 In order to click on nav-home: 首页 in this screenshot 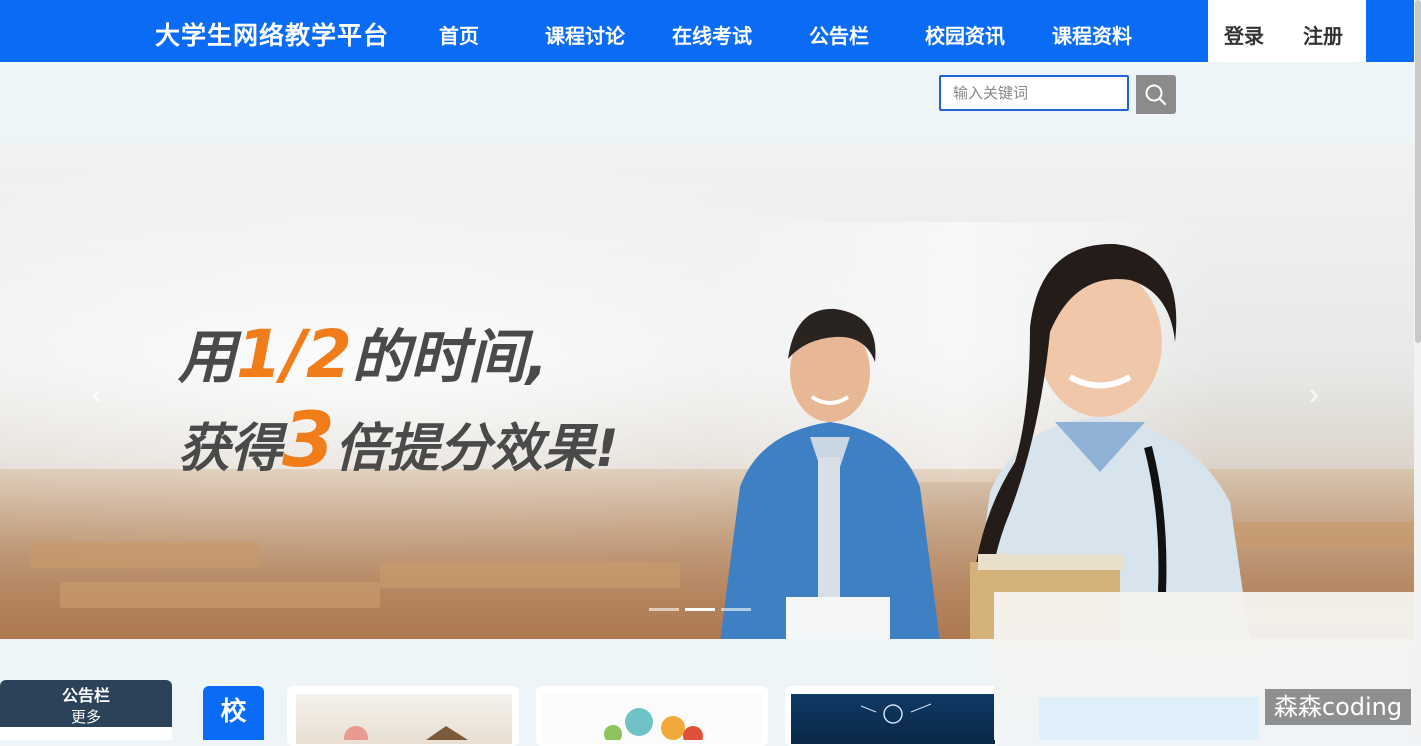, I will do `click(459, 34)`.